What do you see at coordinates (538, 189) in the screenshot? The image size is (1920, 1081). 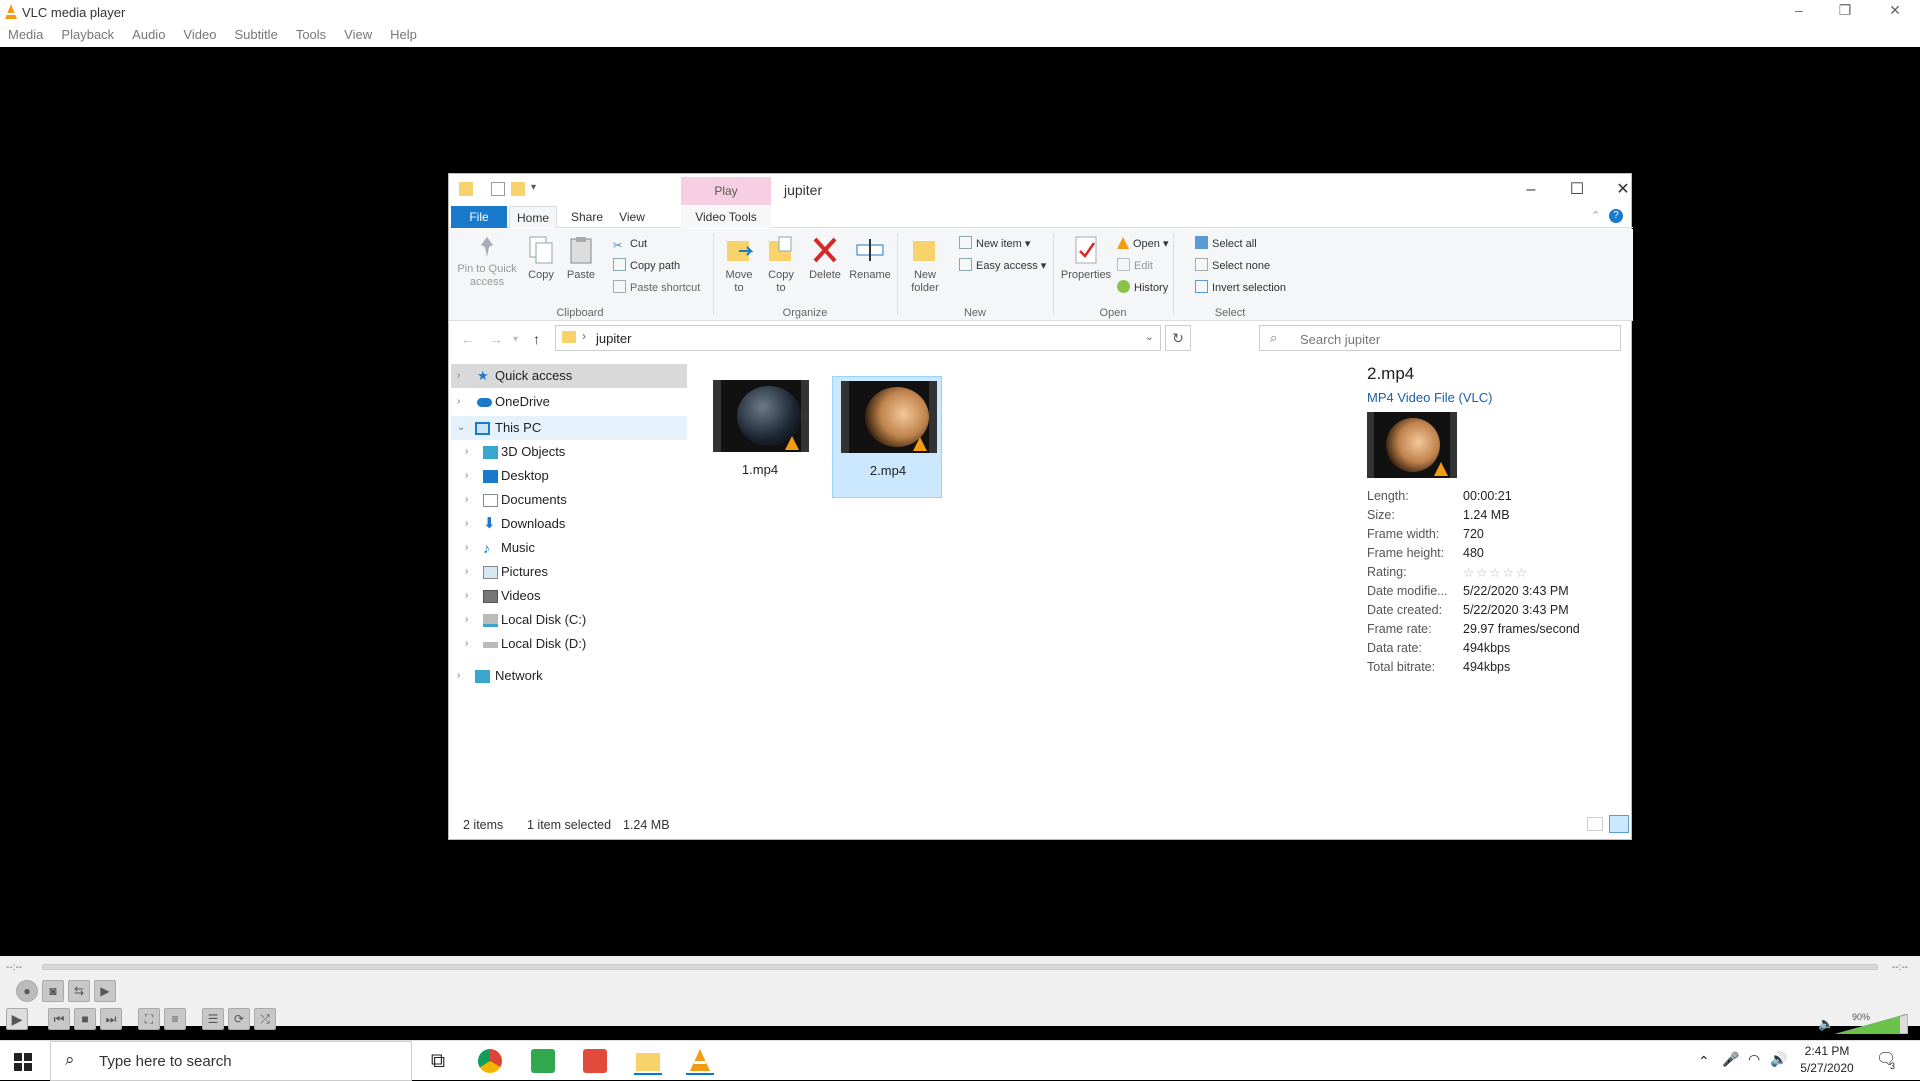 I see `customize-qat-icon: ▾` at bounding box center [538, 189].